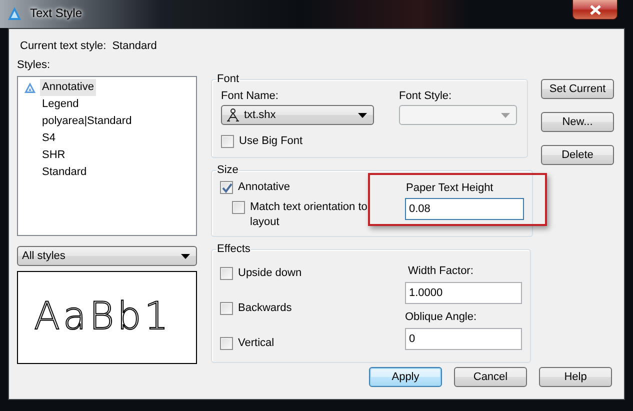  Describe the element at coordinates (34, 65) in the screenshot. I see `styles-label: Styles:` at that location.